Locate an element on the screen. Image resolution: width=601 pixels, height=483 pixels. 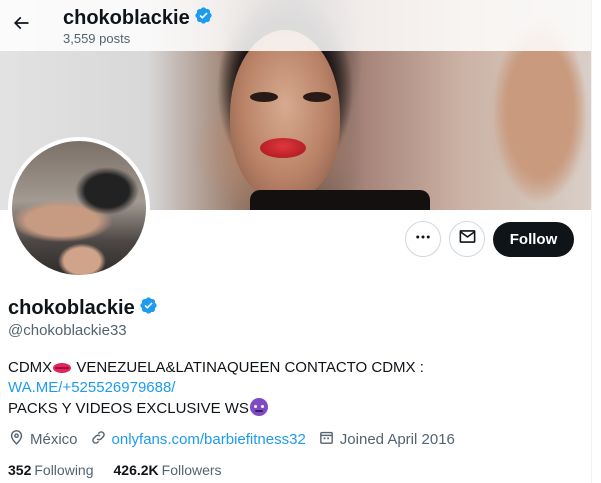
banner-photo-face is located at coordinates (285, 115).